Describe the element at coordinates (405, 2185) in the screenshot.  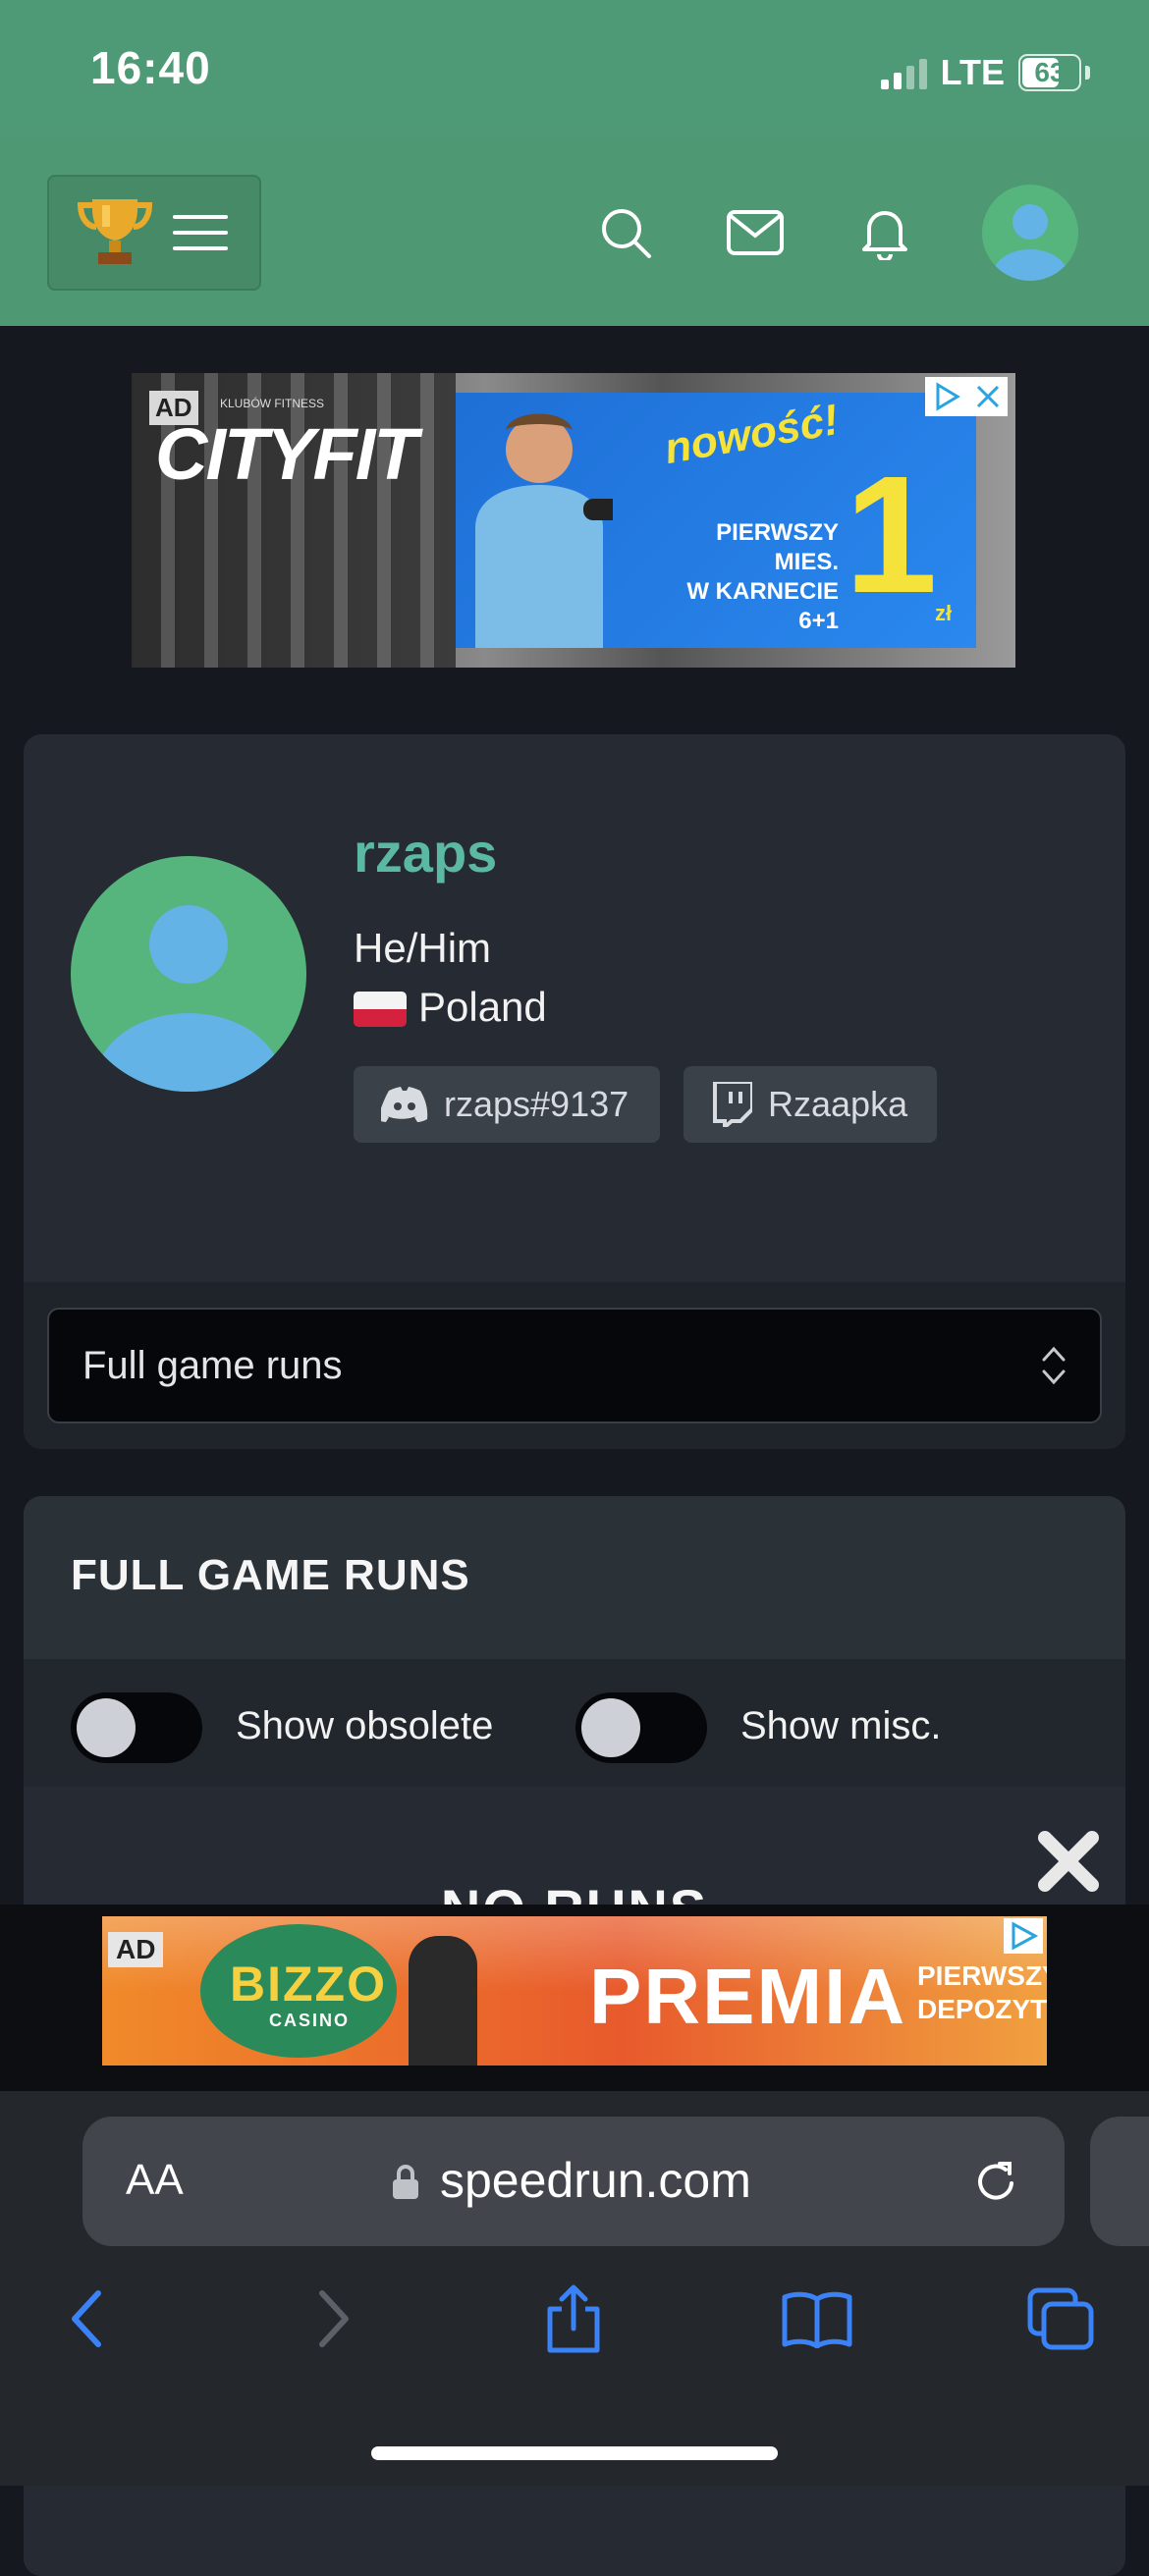
I see `lock-icon` at that location.